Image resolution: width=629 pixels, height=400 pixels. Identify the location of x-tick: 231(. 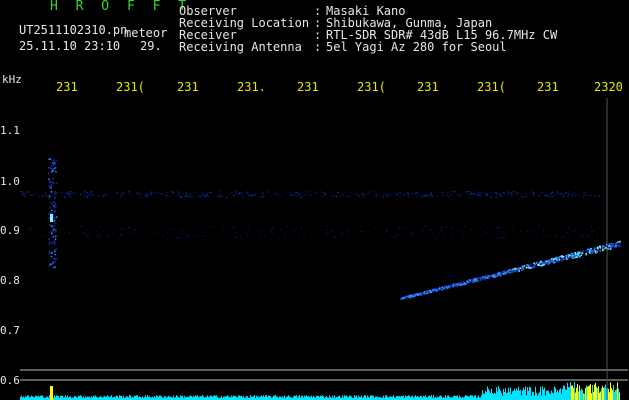
(130, 87).